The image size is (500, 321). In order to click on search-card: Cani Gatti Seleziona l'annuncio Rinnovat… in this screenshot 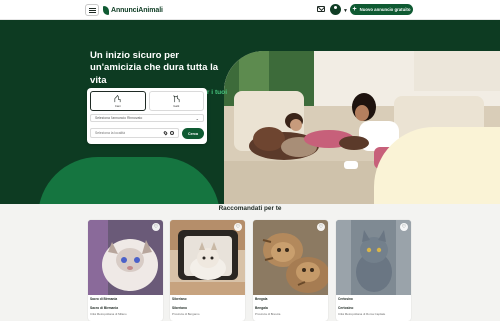, I will do `click(147, 116)`.